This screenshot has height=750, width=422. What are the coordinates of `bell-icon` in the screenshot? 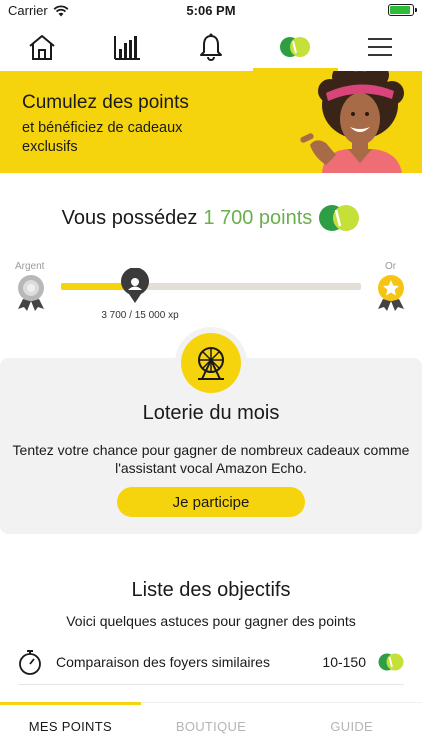 It's located at (211, 47).